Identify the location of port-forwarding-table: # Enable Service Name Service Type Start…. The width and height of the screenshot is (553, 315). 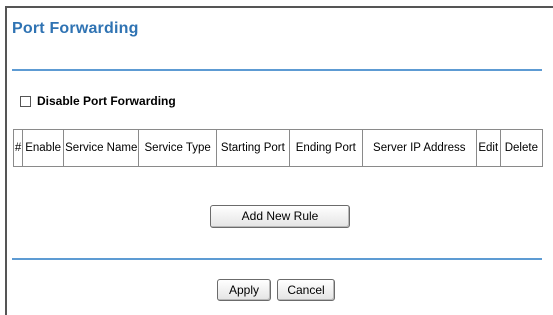
(278, 148).